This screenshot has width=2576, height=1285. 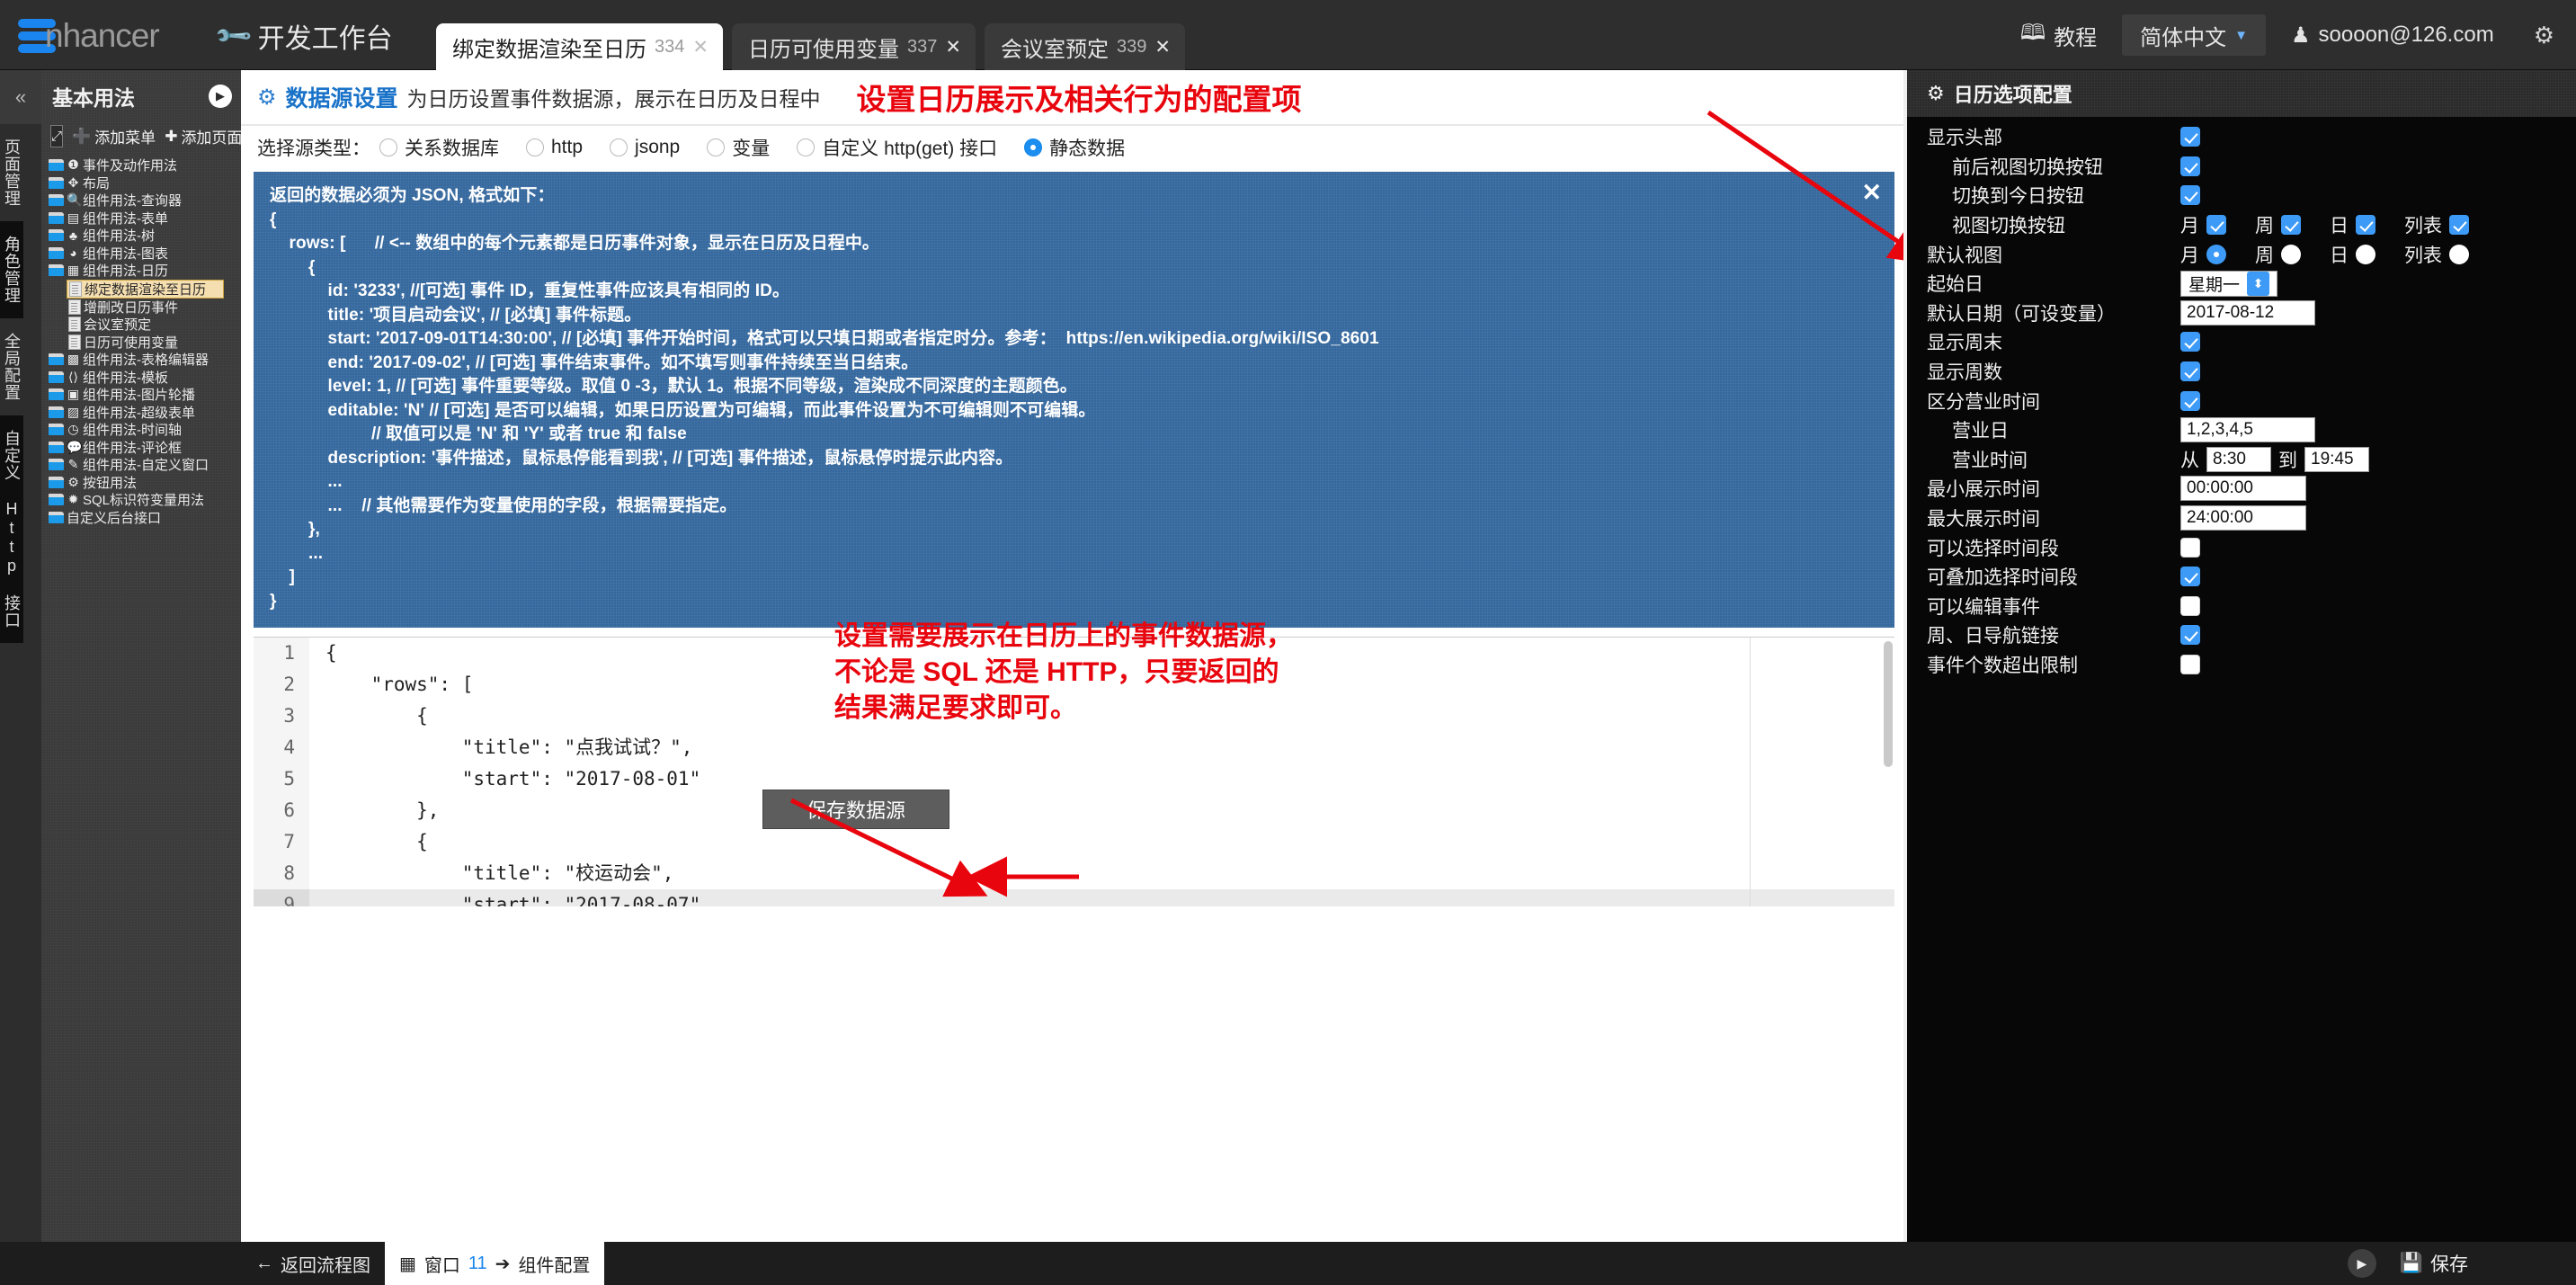 What do you see at coordinates (141, 430) in the screenshot?
I see `tree-node-15: ◷ 组件用法-时间轴` at bounding box center [141, 430].